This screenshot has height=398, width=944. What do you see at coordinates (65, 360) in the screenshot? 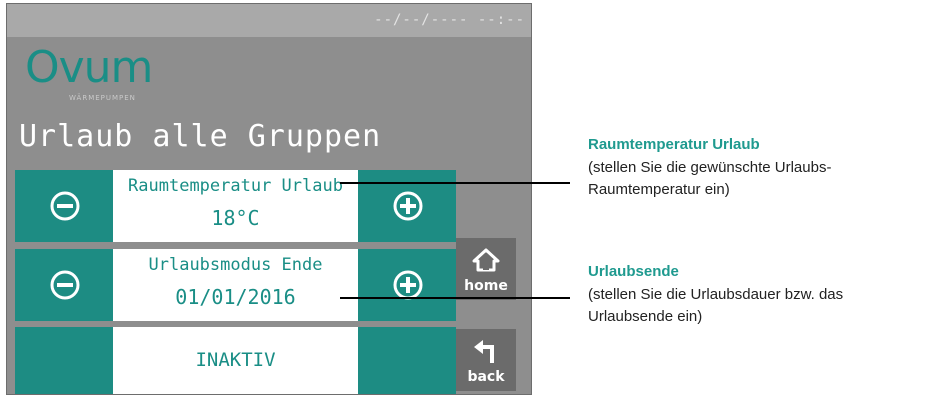
I see `status-left-button` at bounding box center [65, 360].